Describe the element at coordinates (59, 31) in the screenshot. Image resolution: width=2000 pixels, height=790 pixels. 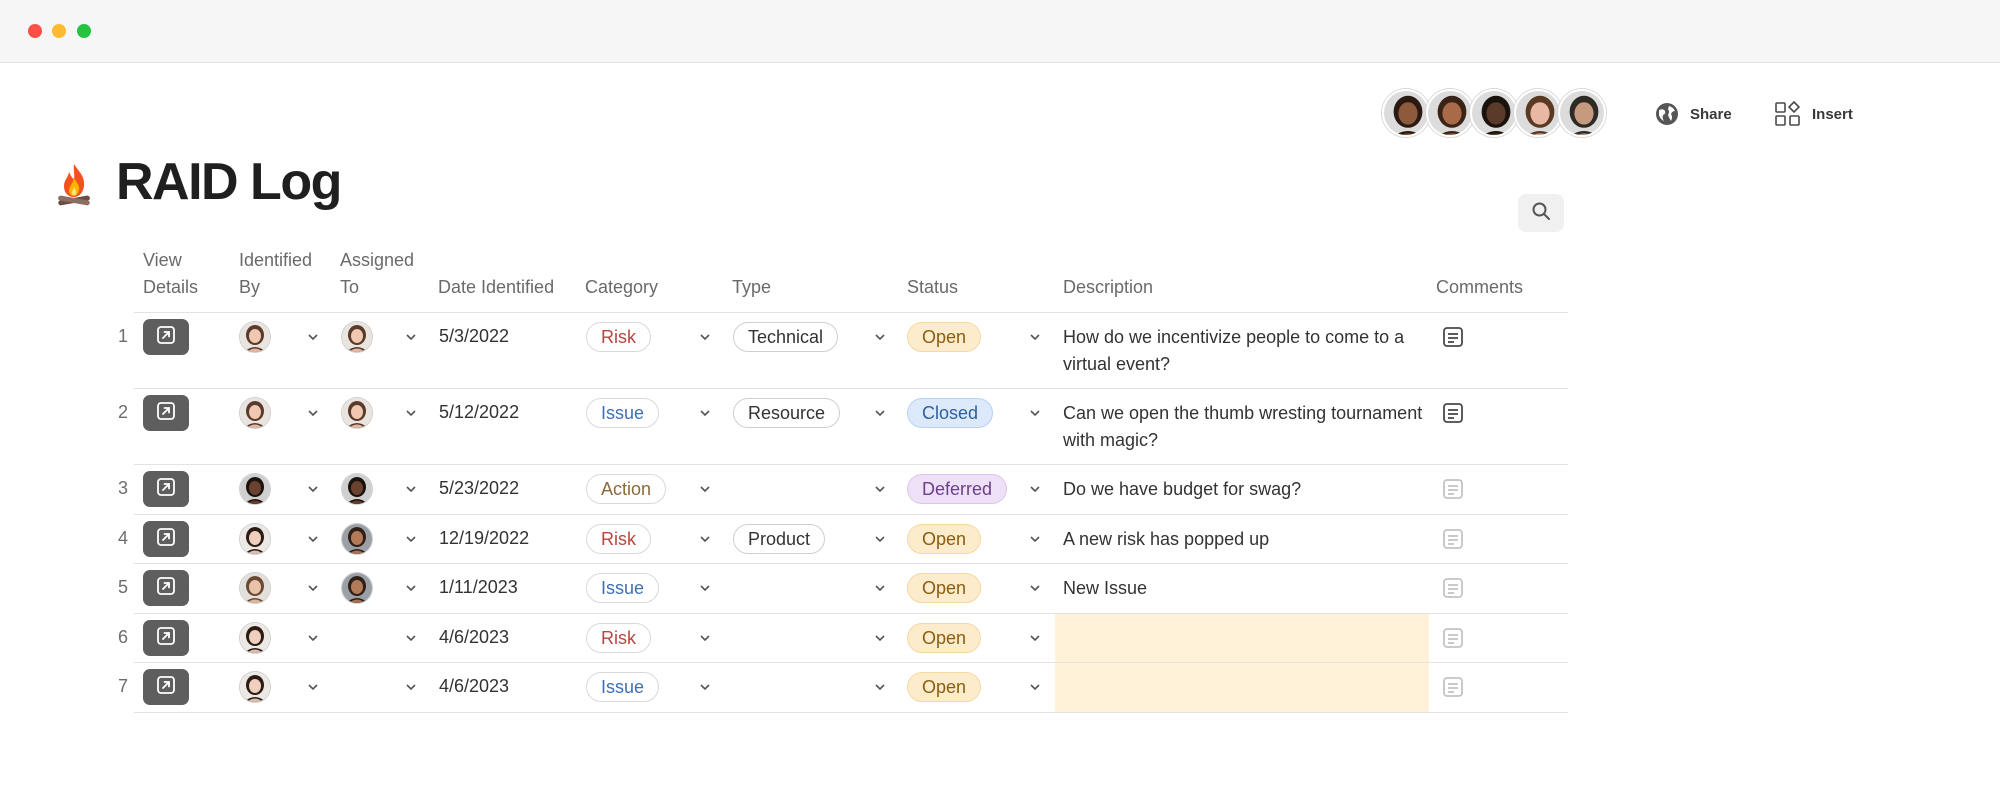
I see `minimize-window-button` at that location.